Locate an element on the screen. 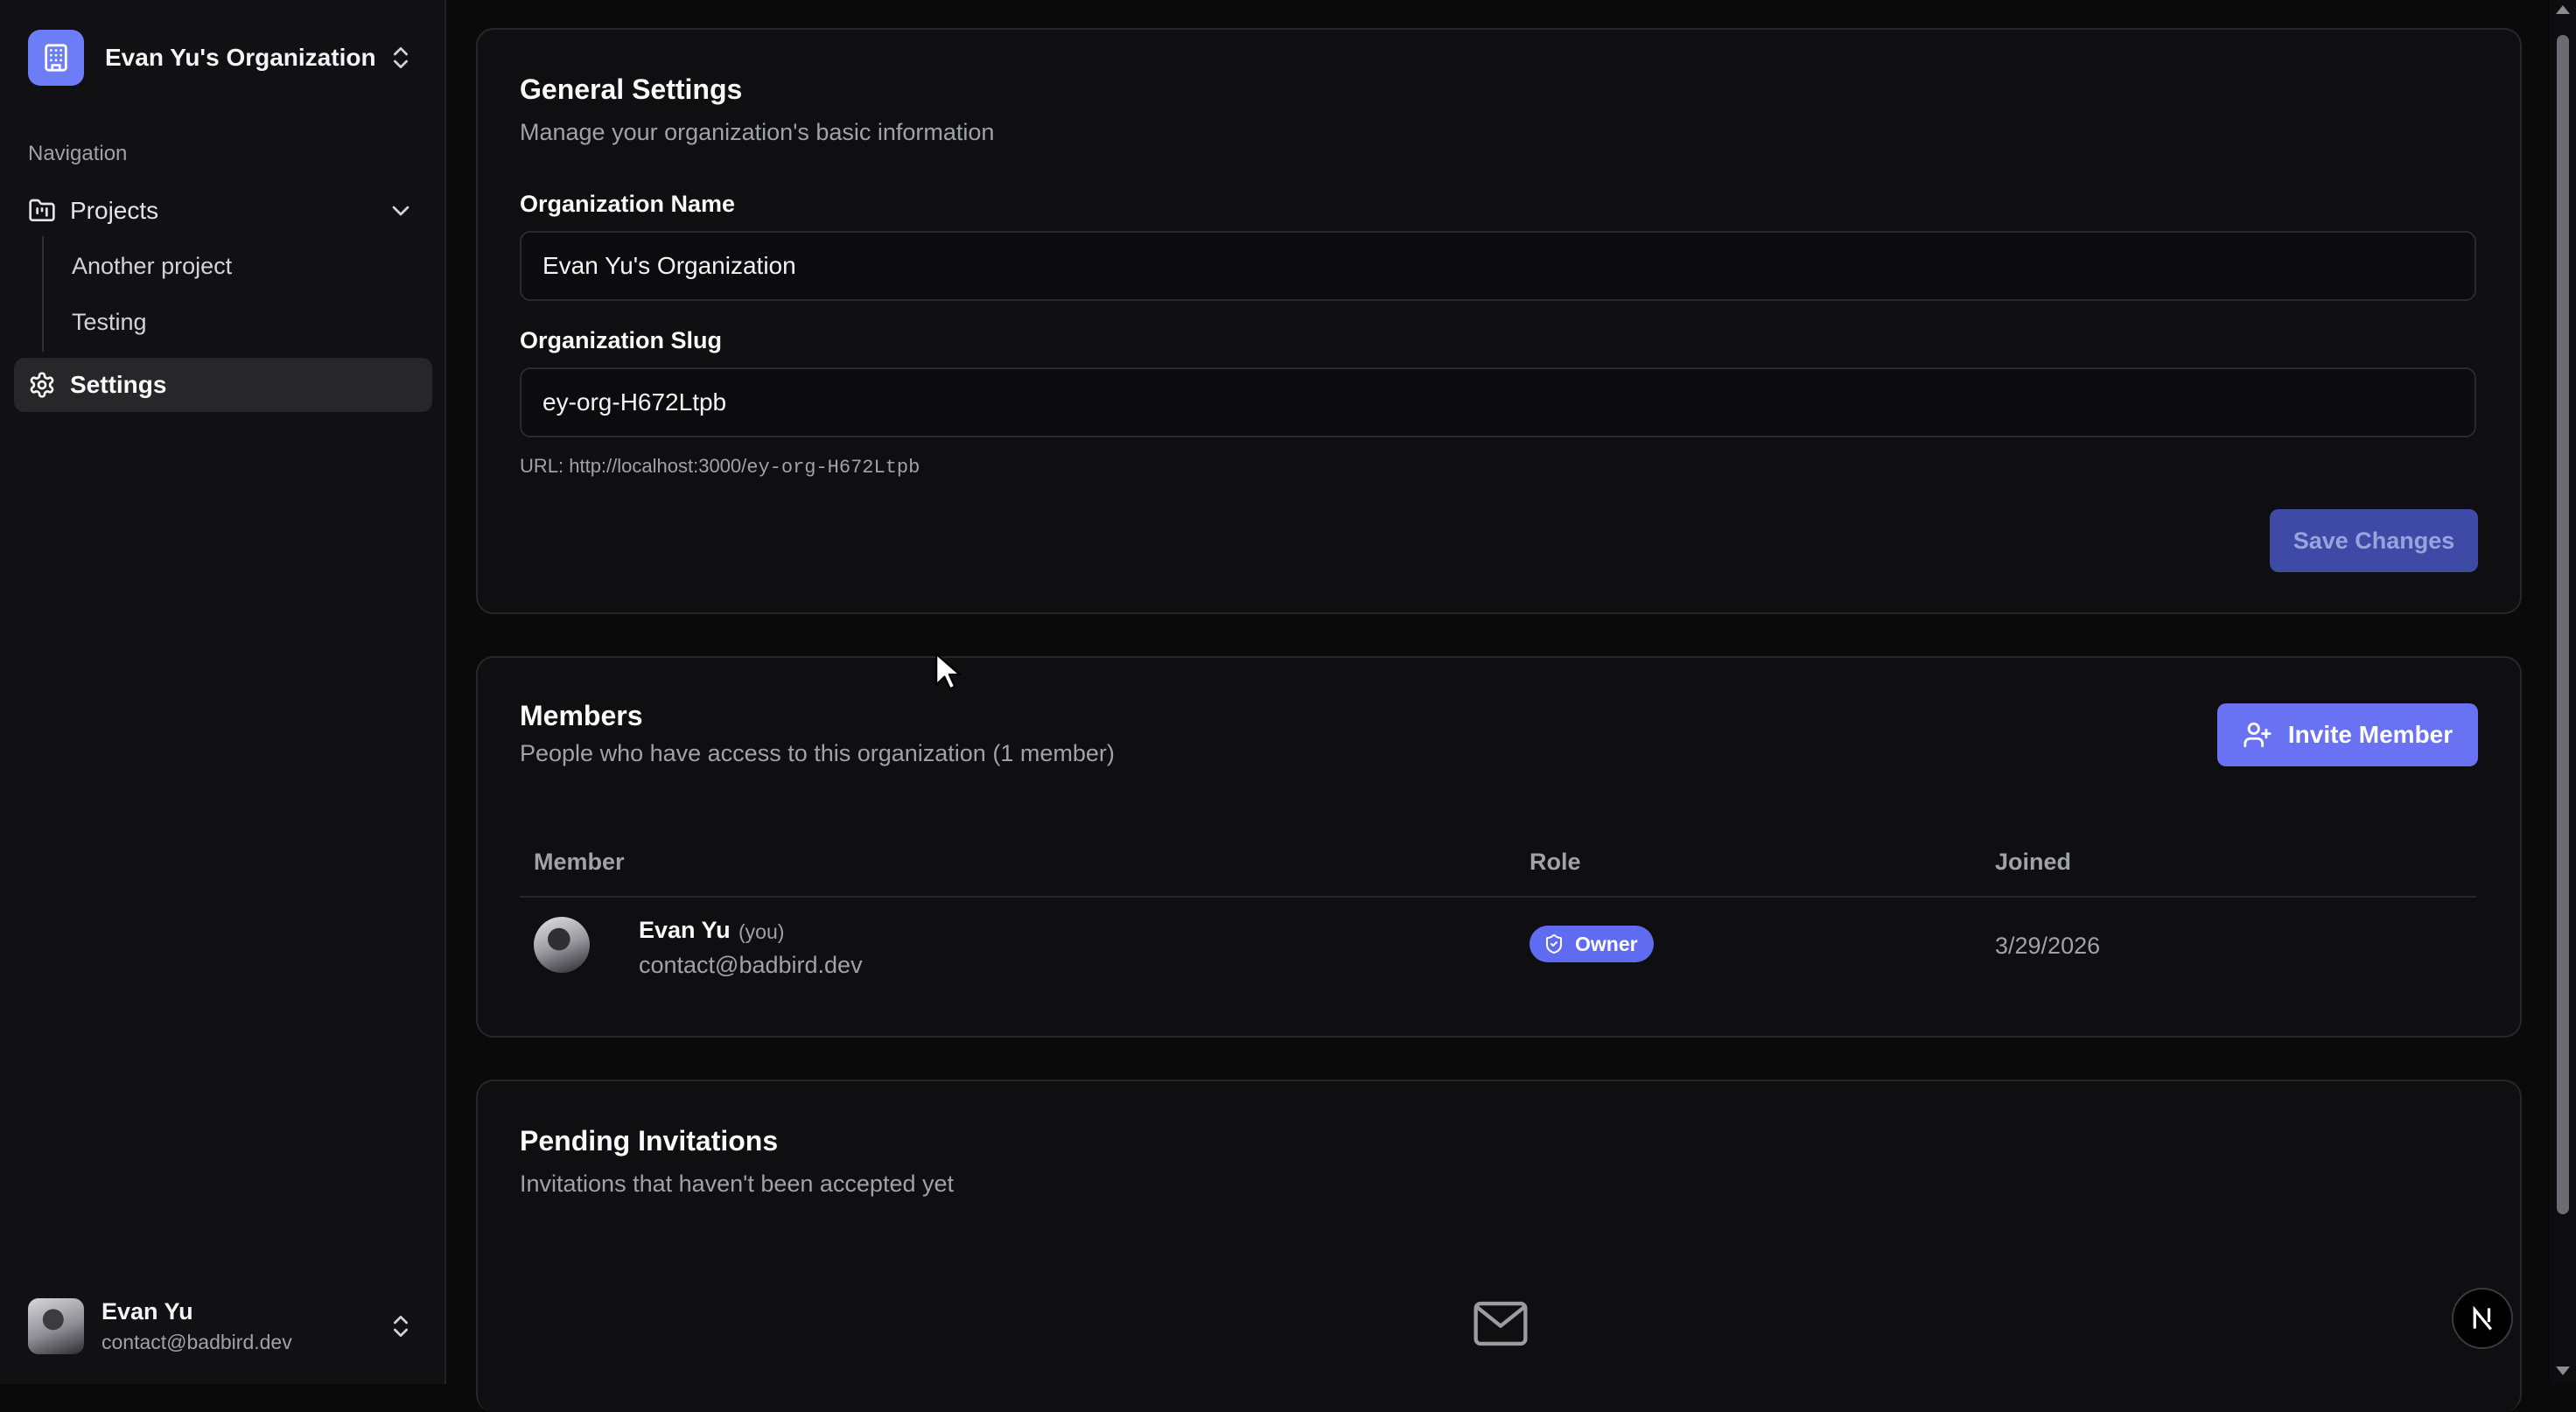 This screenshot has width=2576, height=1412. gear-icon is located at coordinates (42, 385).